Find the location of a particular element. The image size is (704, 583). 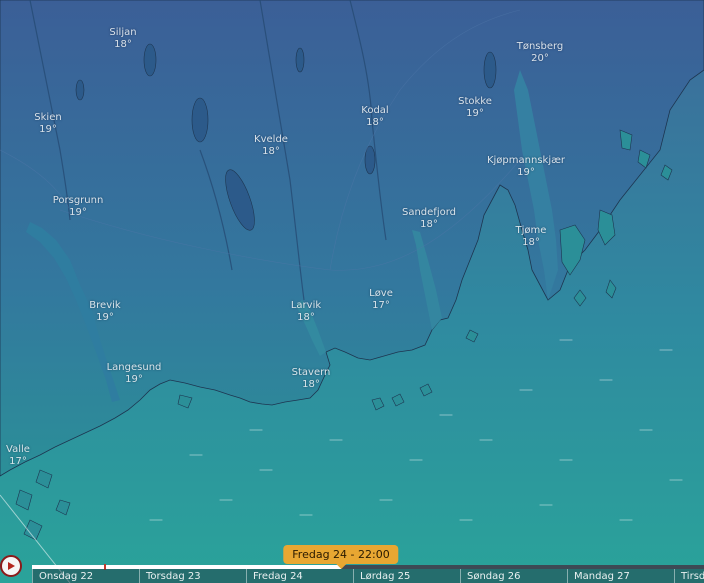

city-label-langesund: Langesund 19° is located at coordinates (134, 374).